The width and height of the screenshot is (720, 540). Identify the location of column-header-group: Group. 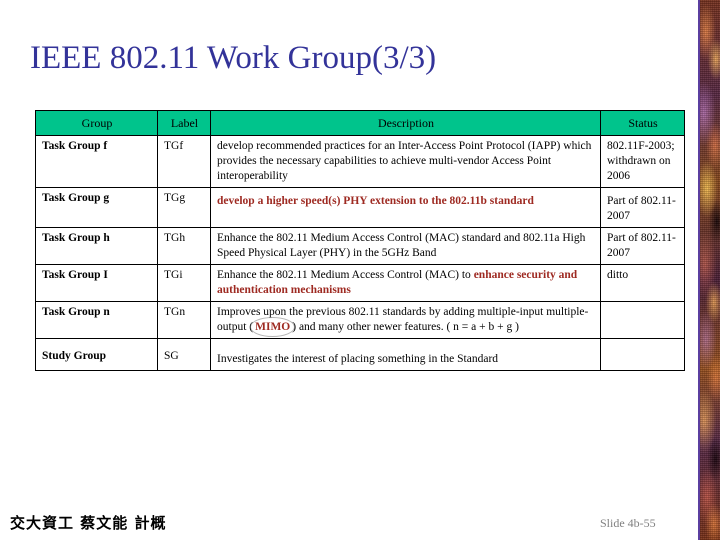
(96, 123).